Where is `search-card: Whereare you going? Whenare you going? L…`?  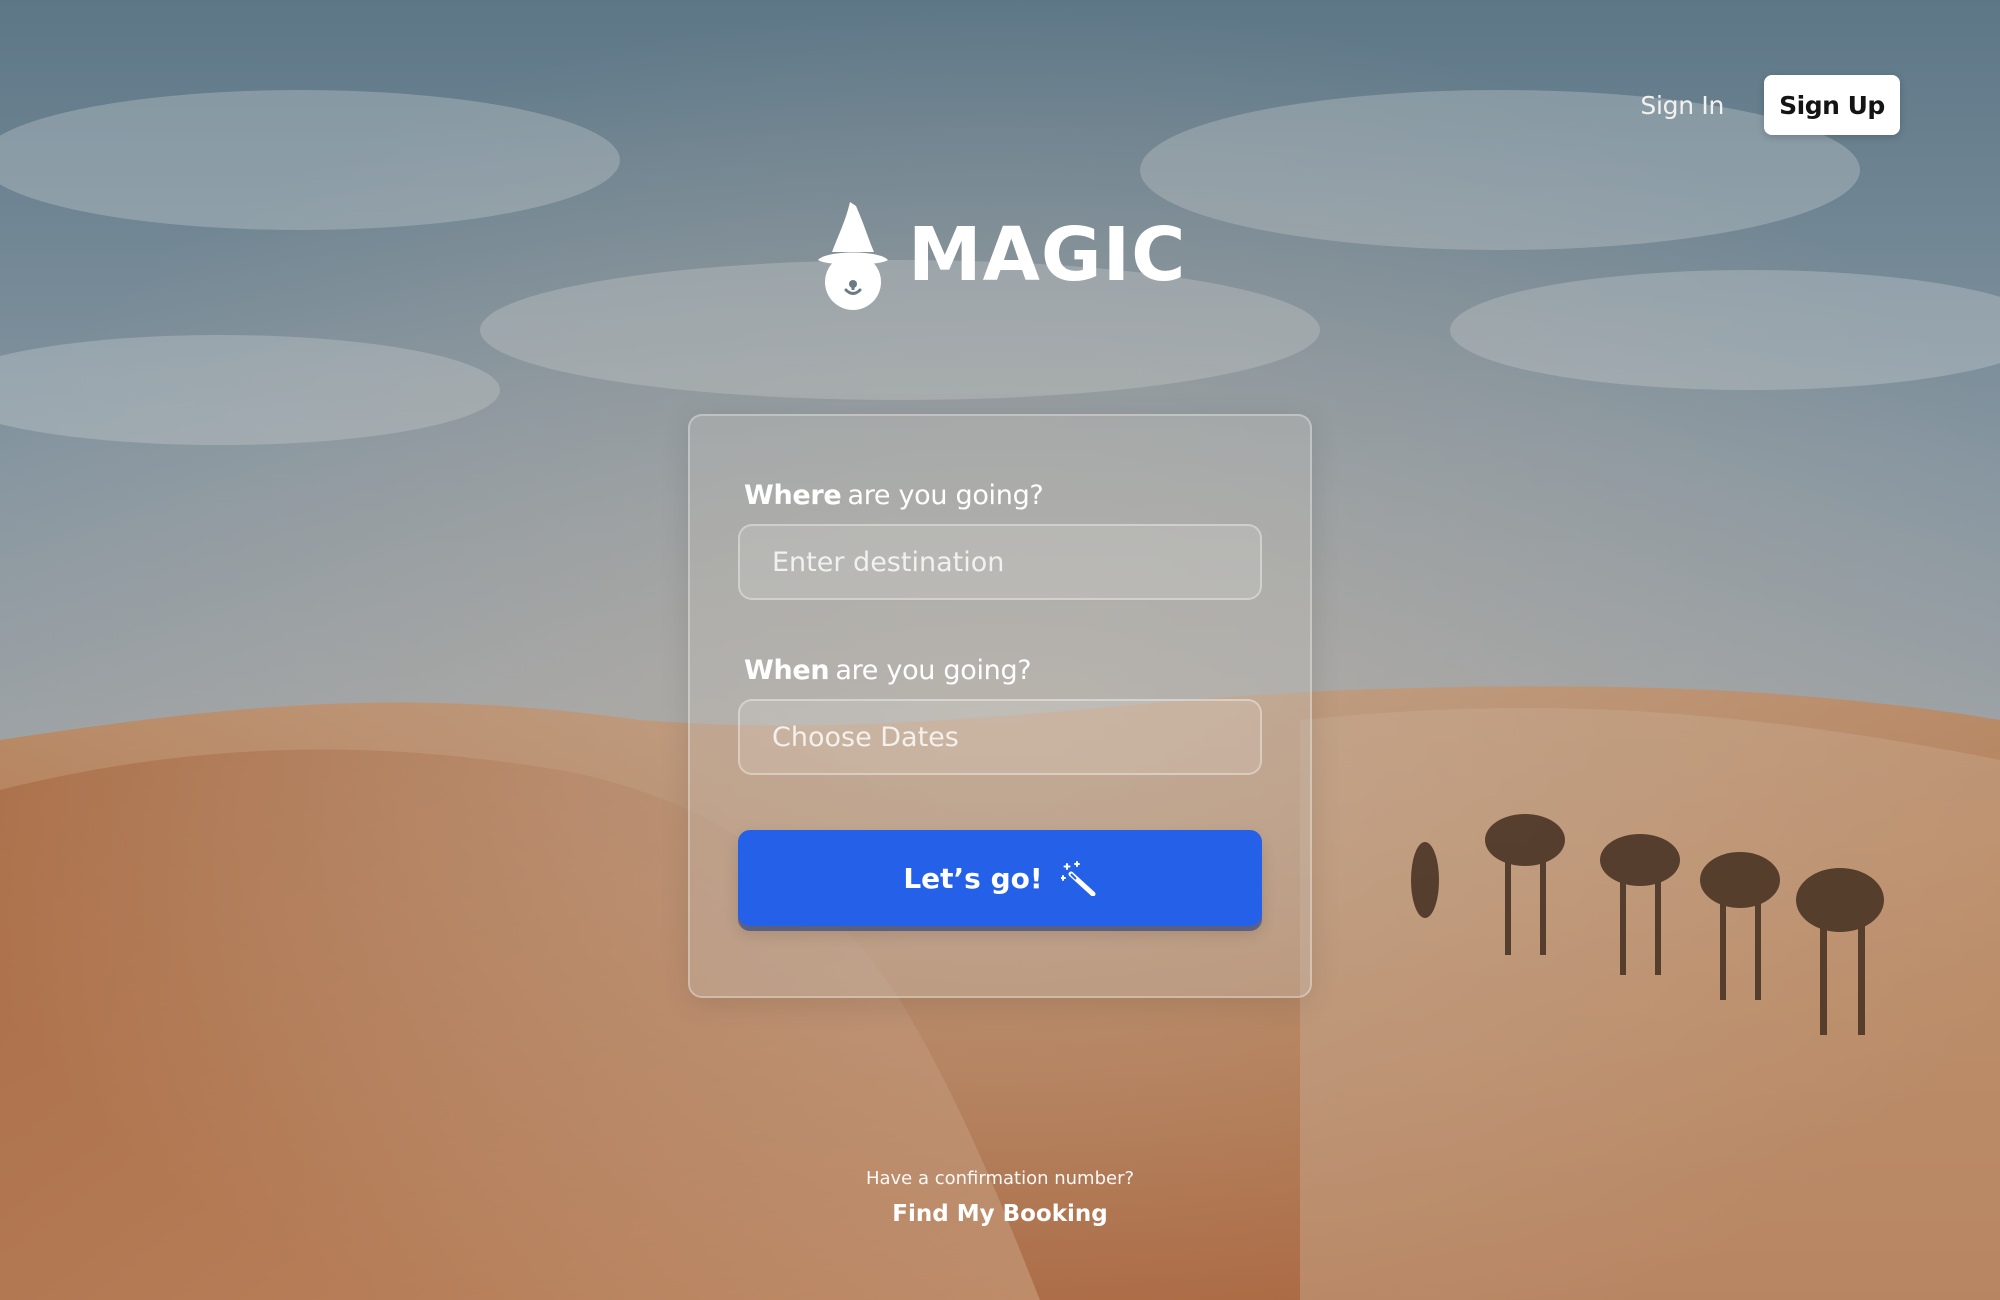 search-card: Whereare you going? Whenare you going? L… is located at coordinates (1000, 706).